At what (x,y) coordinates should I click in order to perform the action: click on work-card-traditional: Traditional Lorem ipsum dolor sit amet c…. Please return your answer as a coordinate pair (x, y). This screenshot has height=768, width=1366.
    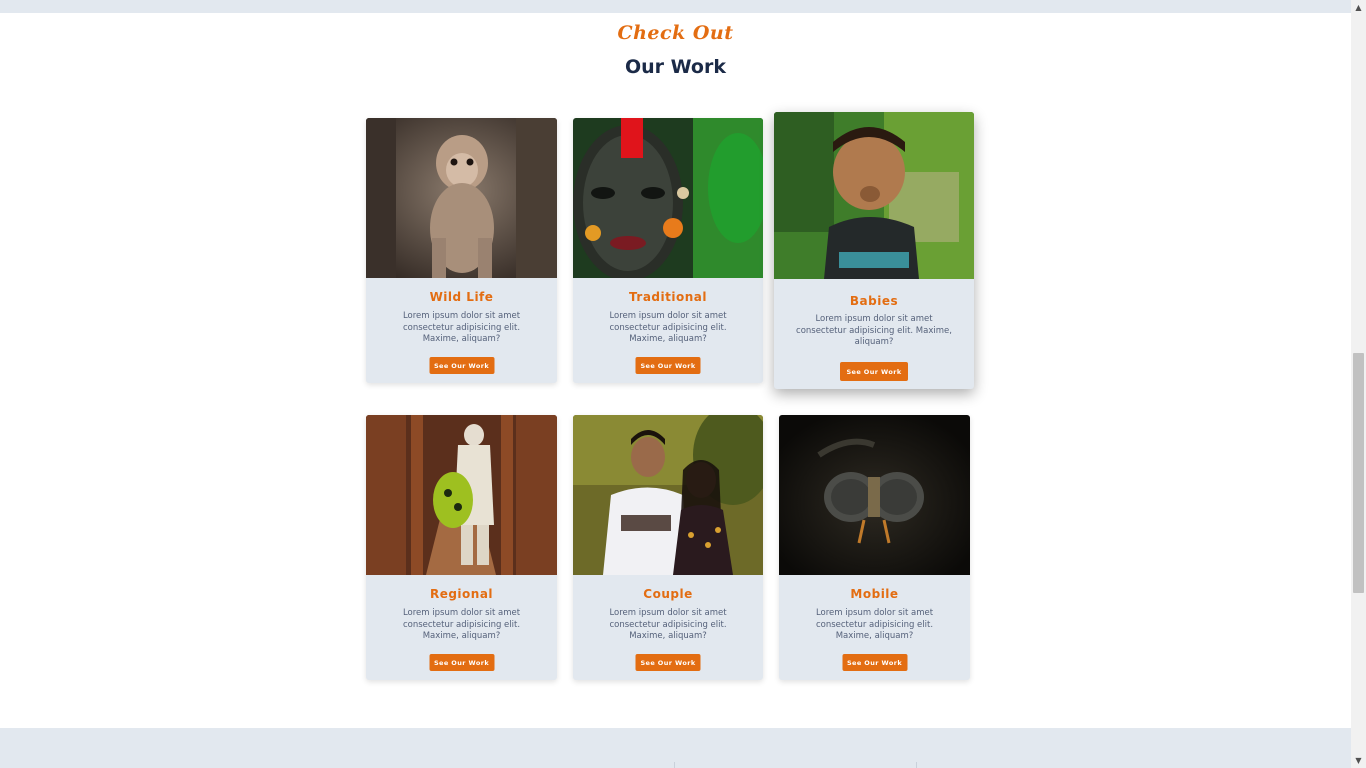
    Looking at the image, I should click on (668, 250).